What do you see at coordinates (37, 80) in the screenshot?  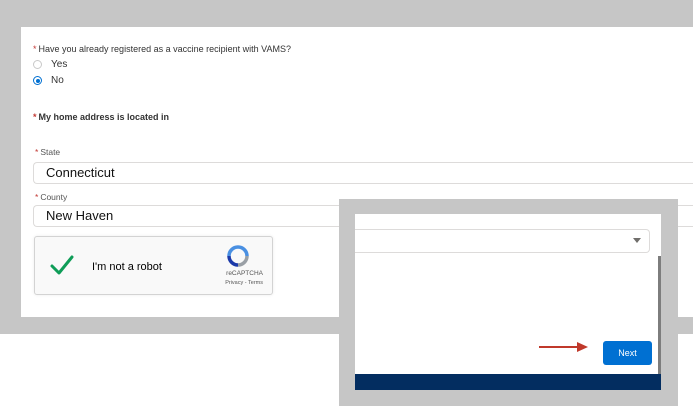 I see `radio-no-button` at bounding box center [37, 80].